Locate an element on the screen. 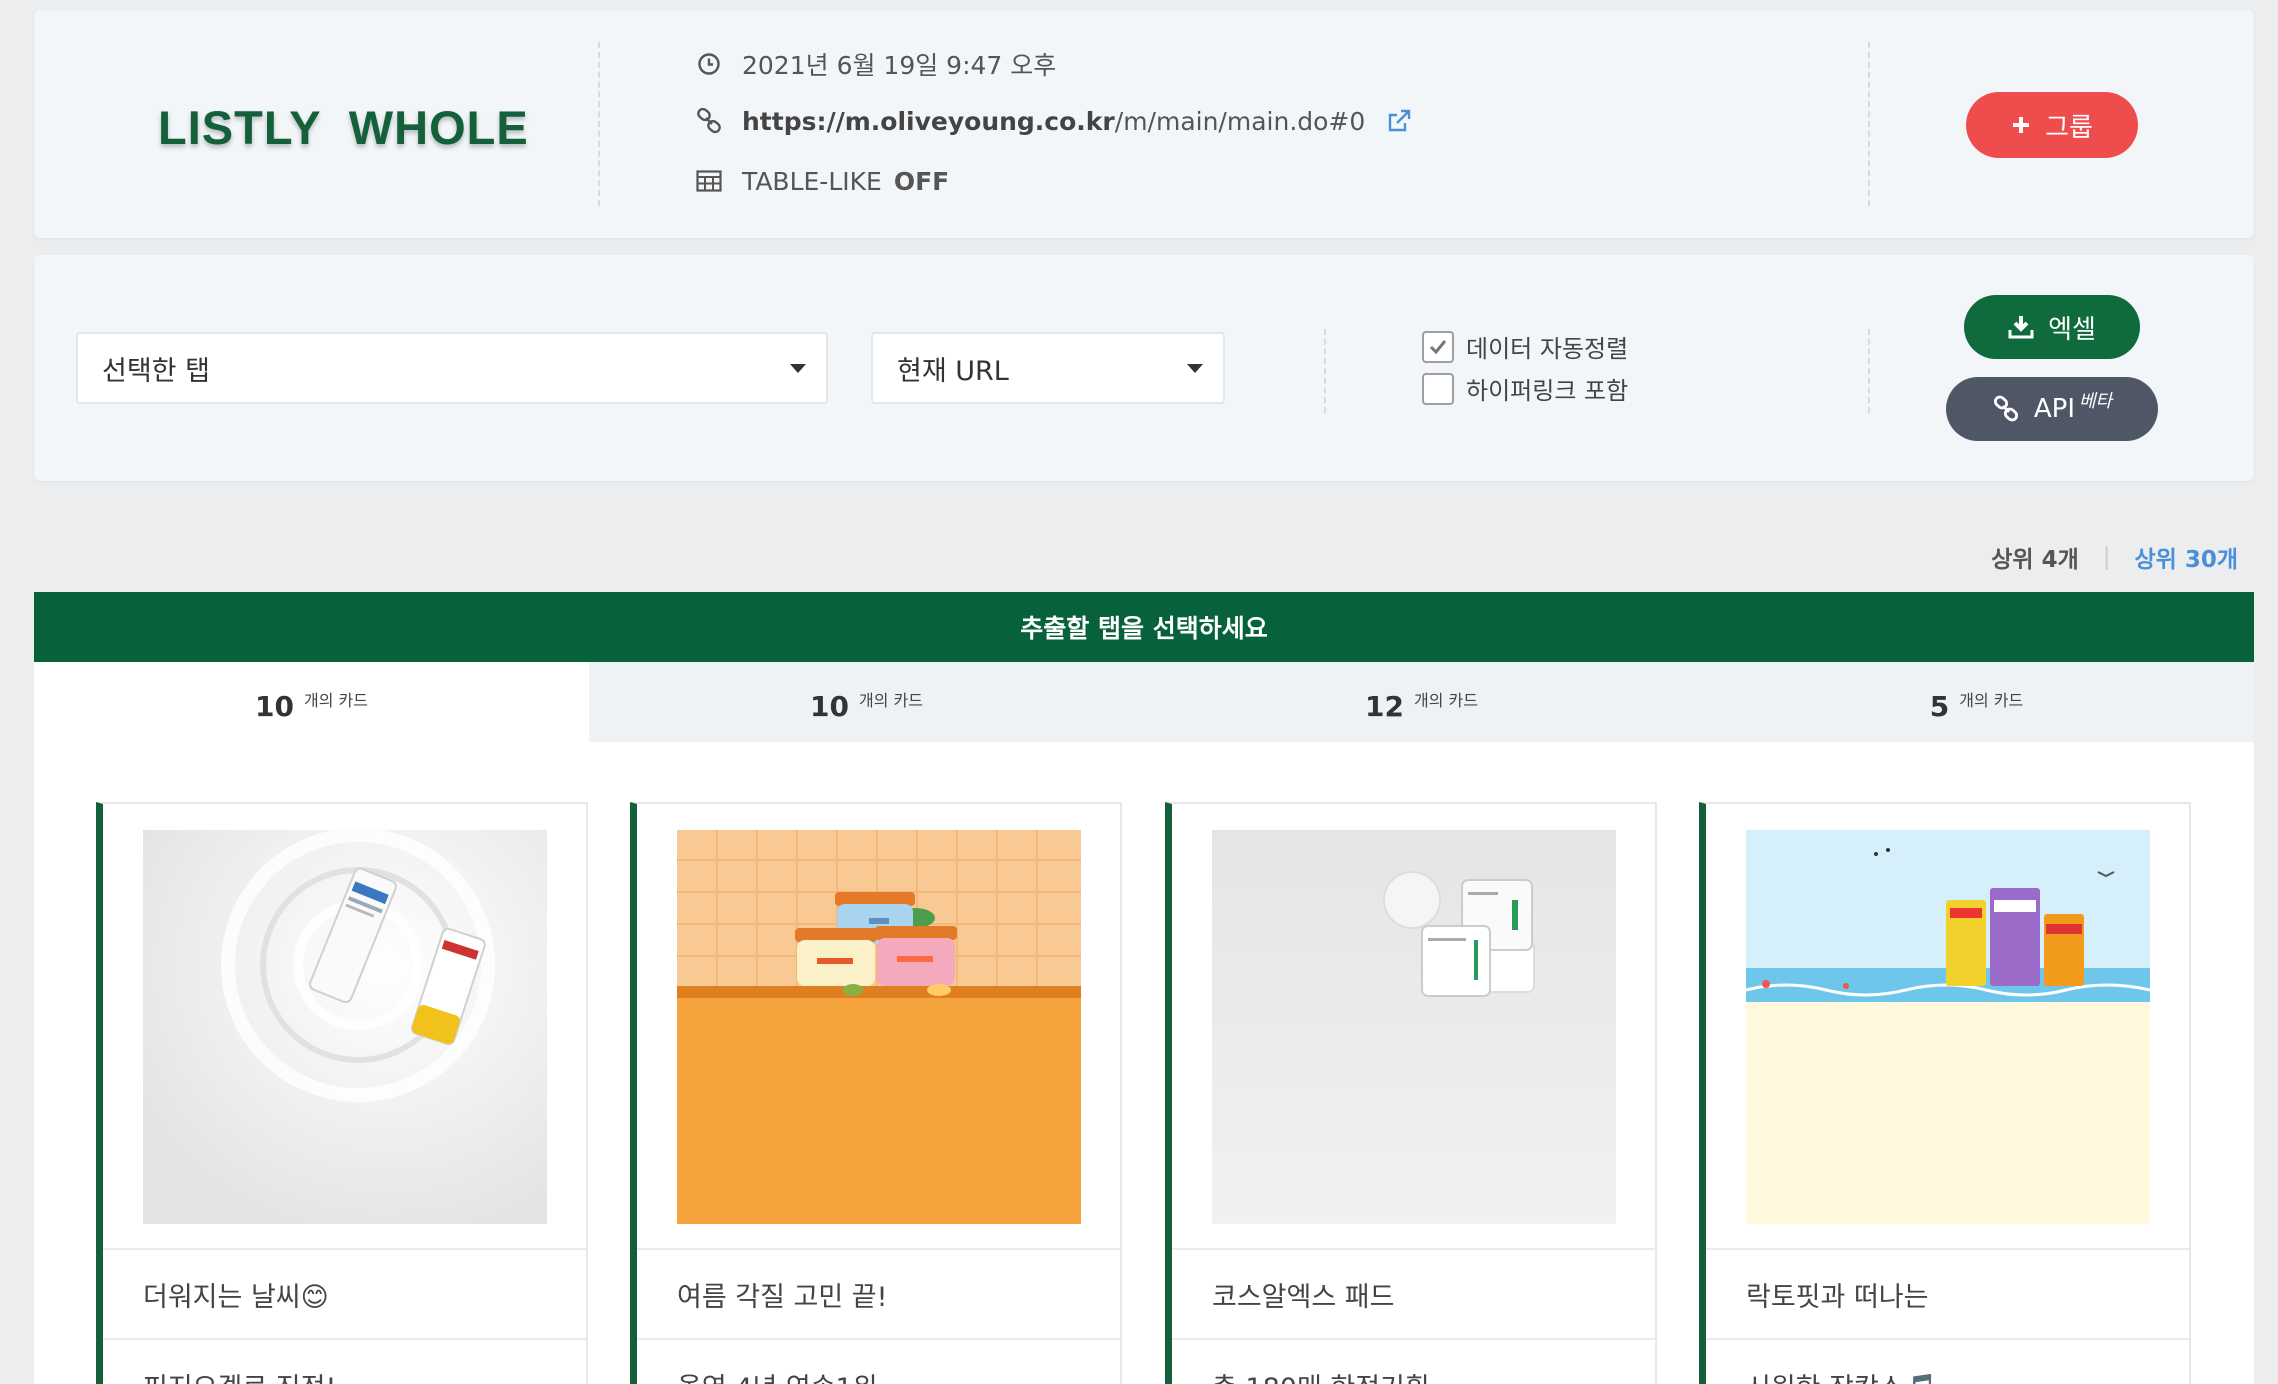  tab-card-count: 5 is located at coordinates (1939, 706).